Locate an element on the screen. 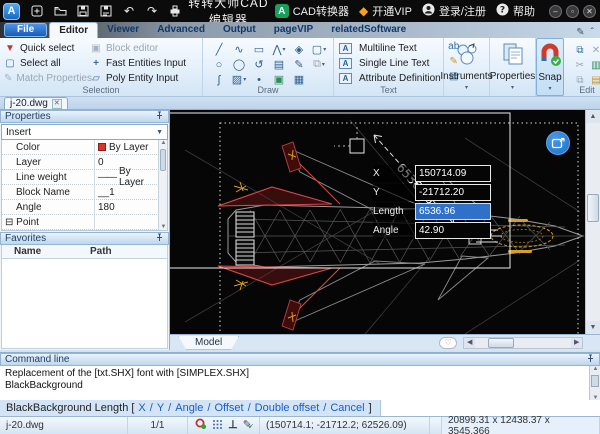 This screenshot has width=600, height=434. draw-mode-toggle-icon: ✎ ✓ is located at coordinates (249, 426).